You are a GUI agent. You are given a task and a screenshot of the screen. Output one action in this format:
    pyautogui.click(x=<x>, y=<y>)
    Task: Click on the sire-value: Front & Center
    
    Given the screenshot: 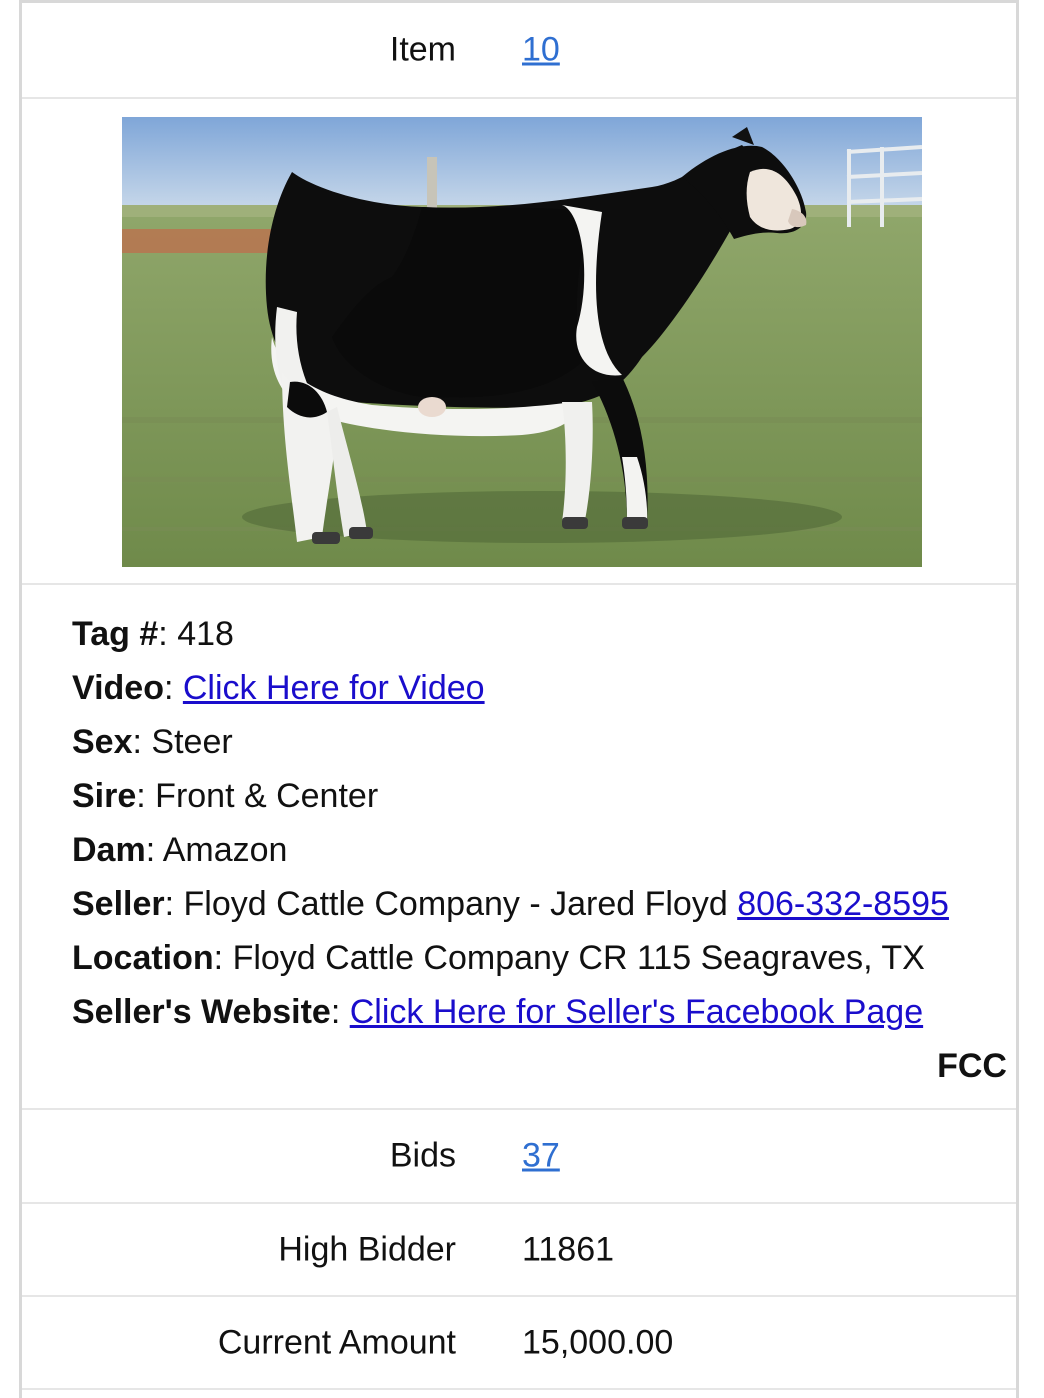 What is the action you would take?
    pyautogui.click(x=267, y=796)
    